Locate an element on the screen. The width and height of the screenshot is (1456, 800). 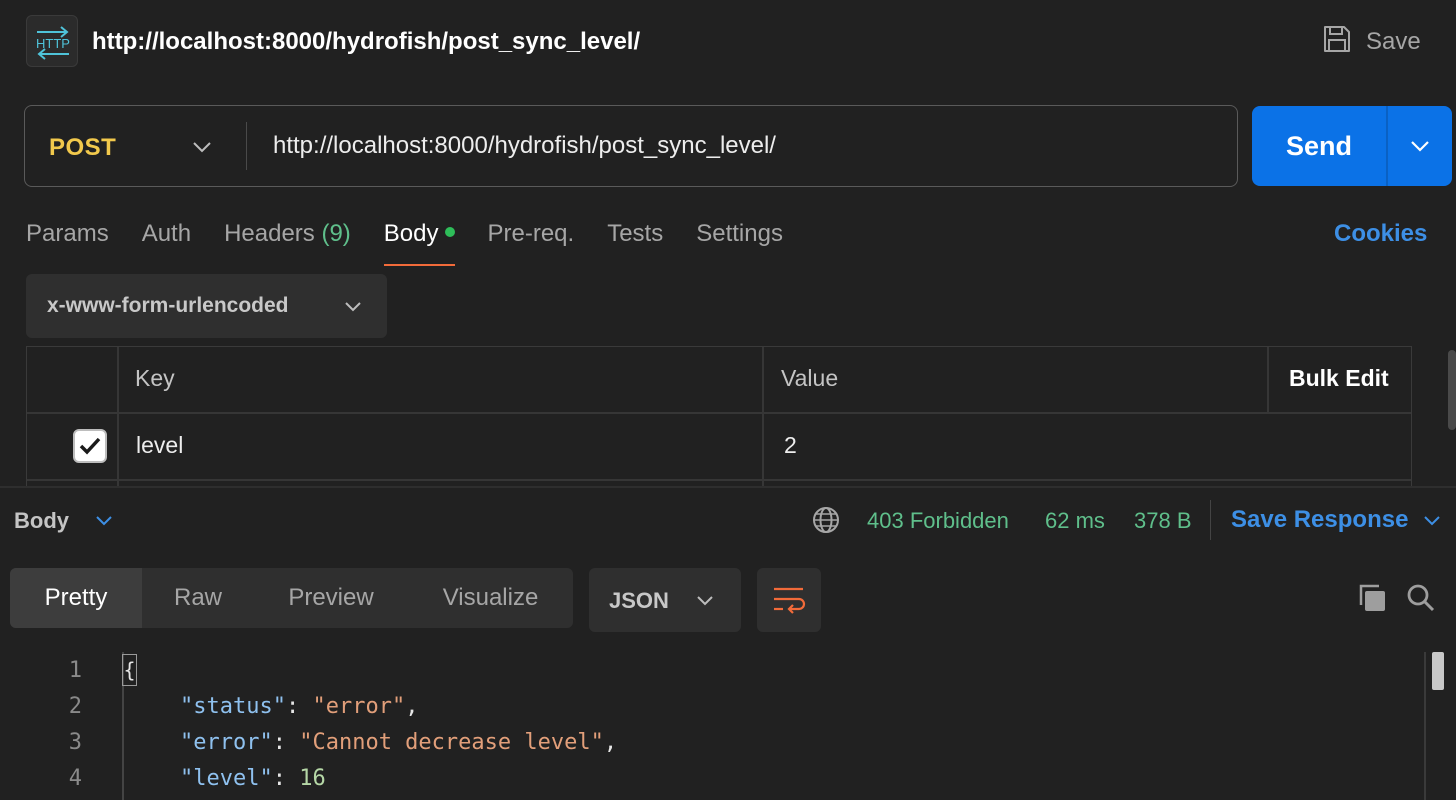
body-type-label: x-www-form-urlencoded is located at coordinates (168, 305).